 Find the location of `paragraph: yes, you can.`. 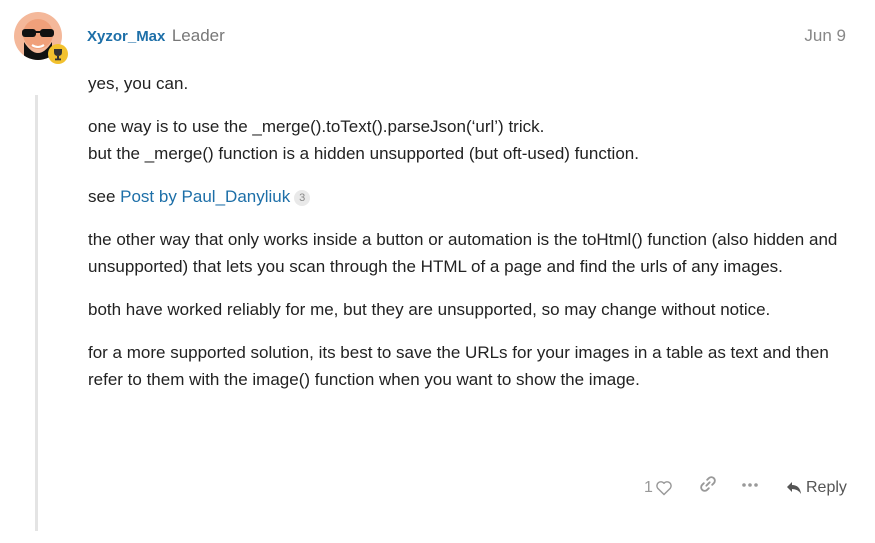

paragraph: yes, you can. is located at coordinates (138, 83).